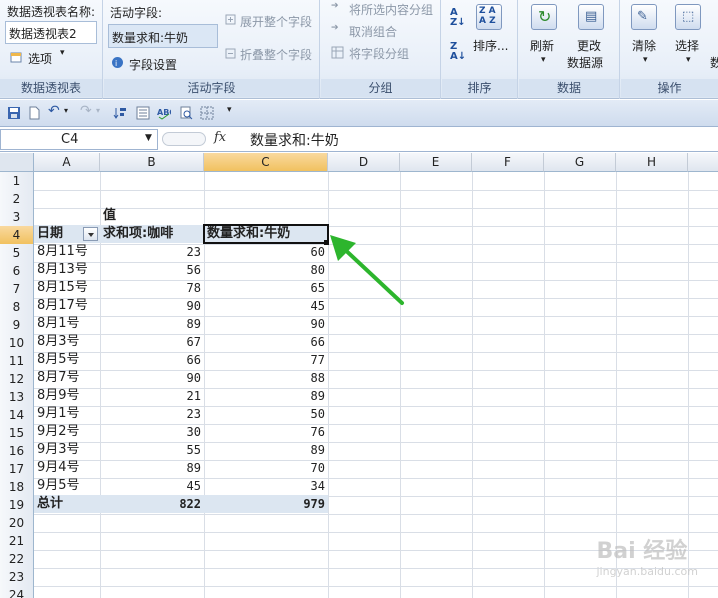 This screenshot has height=598, width=718. I want to click on refresh-button: 刷新, so click(542, 45).